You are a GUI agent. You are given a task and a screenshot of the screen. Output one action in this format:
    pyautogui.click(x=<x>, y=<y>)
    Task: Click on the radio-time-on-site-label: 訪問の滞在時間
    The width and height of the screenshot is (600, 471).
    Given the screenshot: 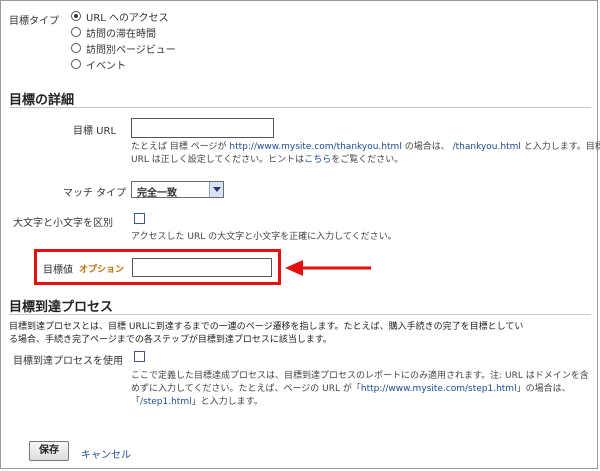 What is the action you would take?
    pyautogui.click(x=121, y=32)
    